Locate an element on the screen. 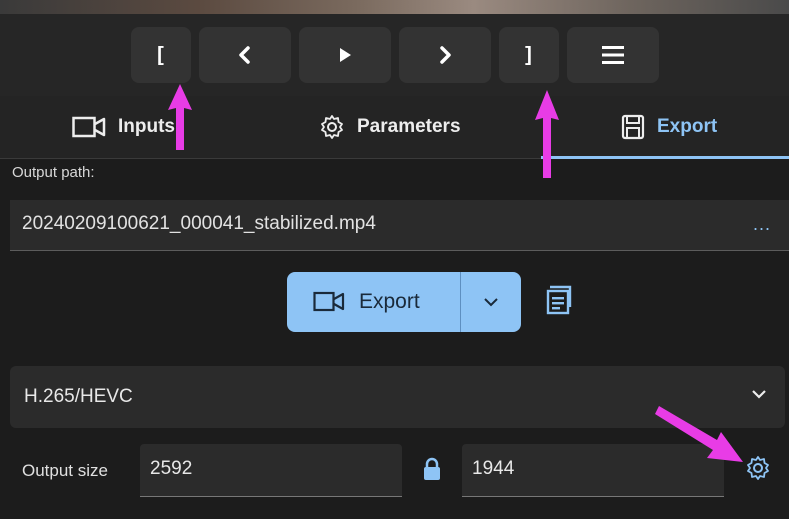  aspect-lock-toggle is located at coordinates (432, 471).